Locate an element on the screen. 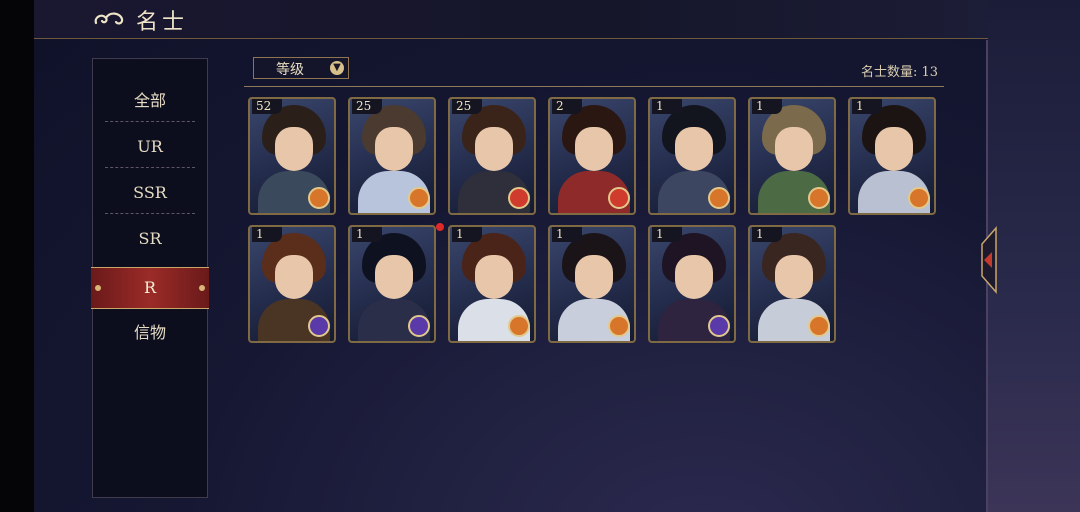 Image resolution: width=1080 pixels, height=512 pixels. arrow-left-icon is located at coordinates (988, 260).